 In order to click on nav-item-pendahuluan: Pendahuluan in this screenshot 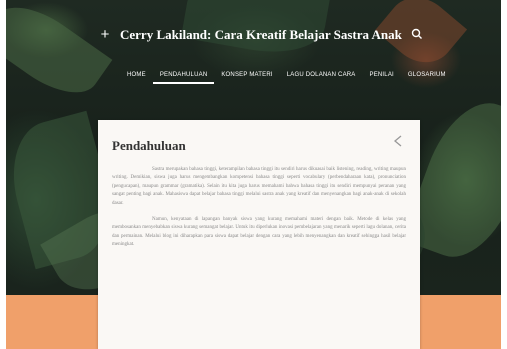, I will do `click(183, 77)`.